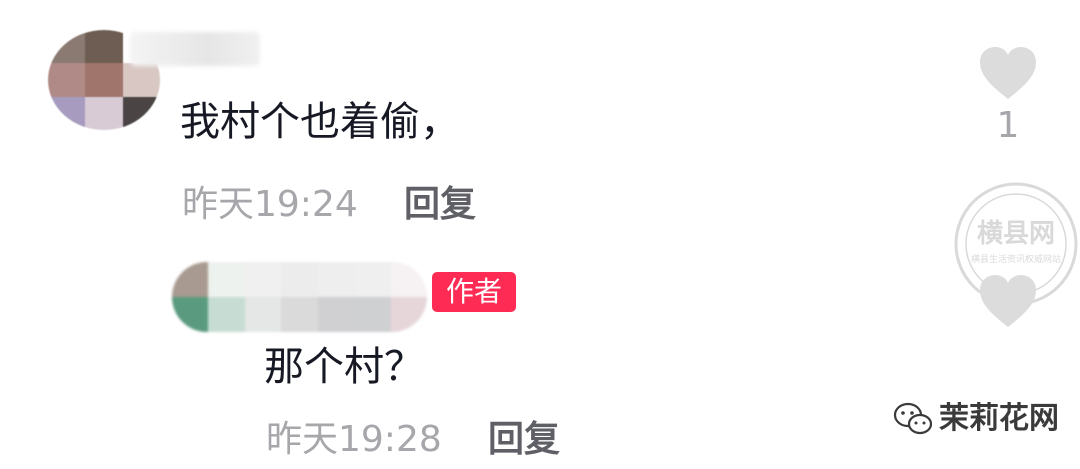 This screenshot has height=469, width=1080. I want to click on author-badge: 作者, so click(474, 292).